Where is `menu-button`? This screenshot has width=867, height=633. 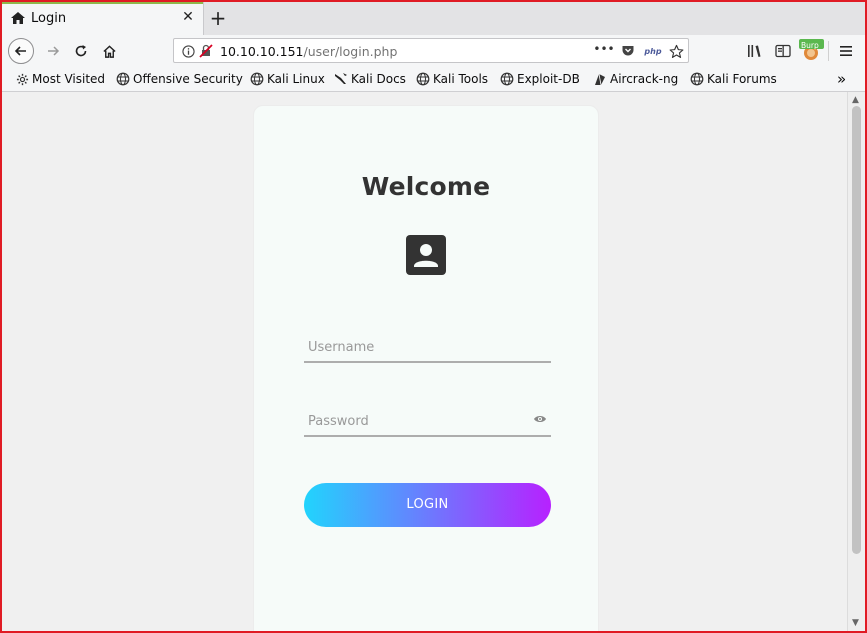
menu-button is located at coordinates (846, 51).